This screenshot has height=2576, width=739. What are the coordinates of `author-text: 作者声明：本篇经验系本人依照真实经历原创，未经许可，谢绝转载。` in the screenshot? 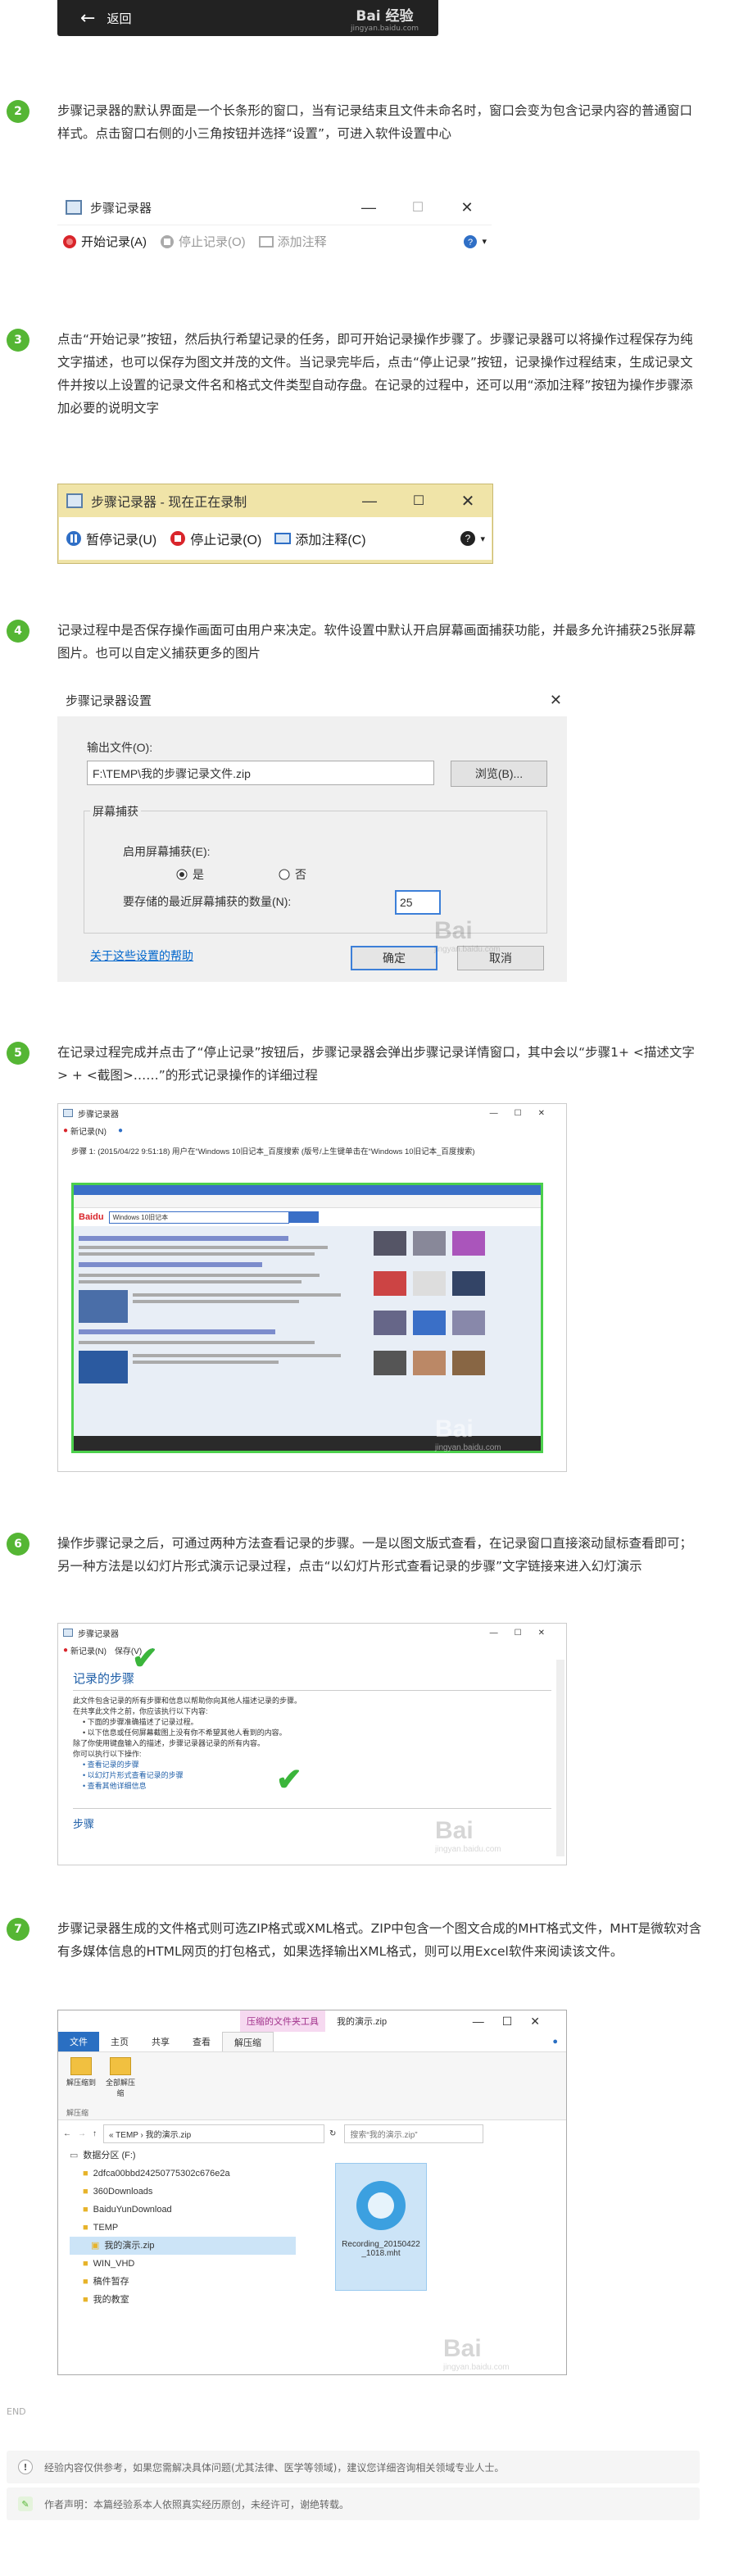 It's located at (197, 2504).